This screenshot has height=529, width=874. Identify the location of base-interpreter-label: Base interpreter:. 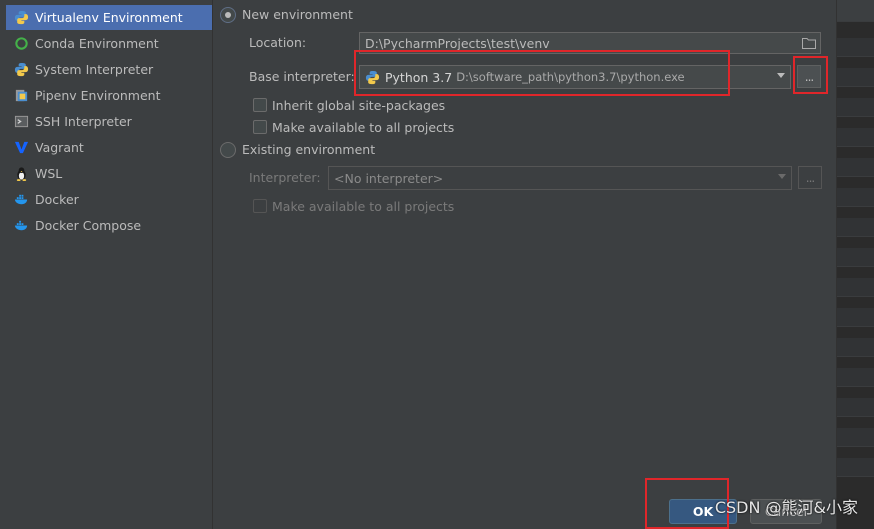
(302, 76).